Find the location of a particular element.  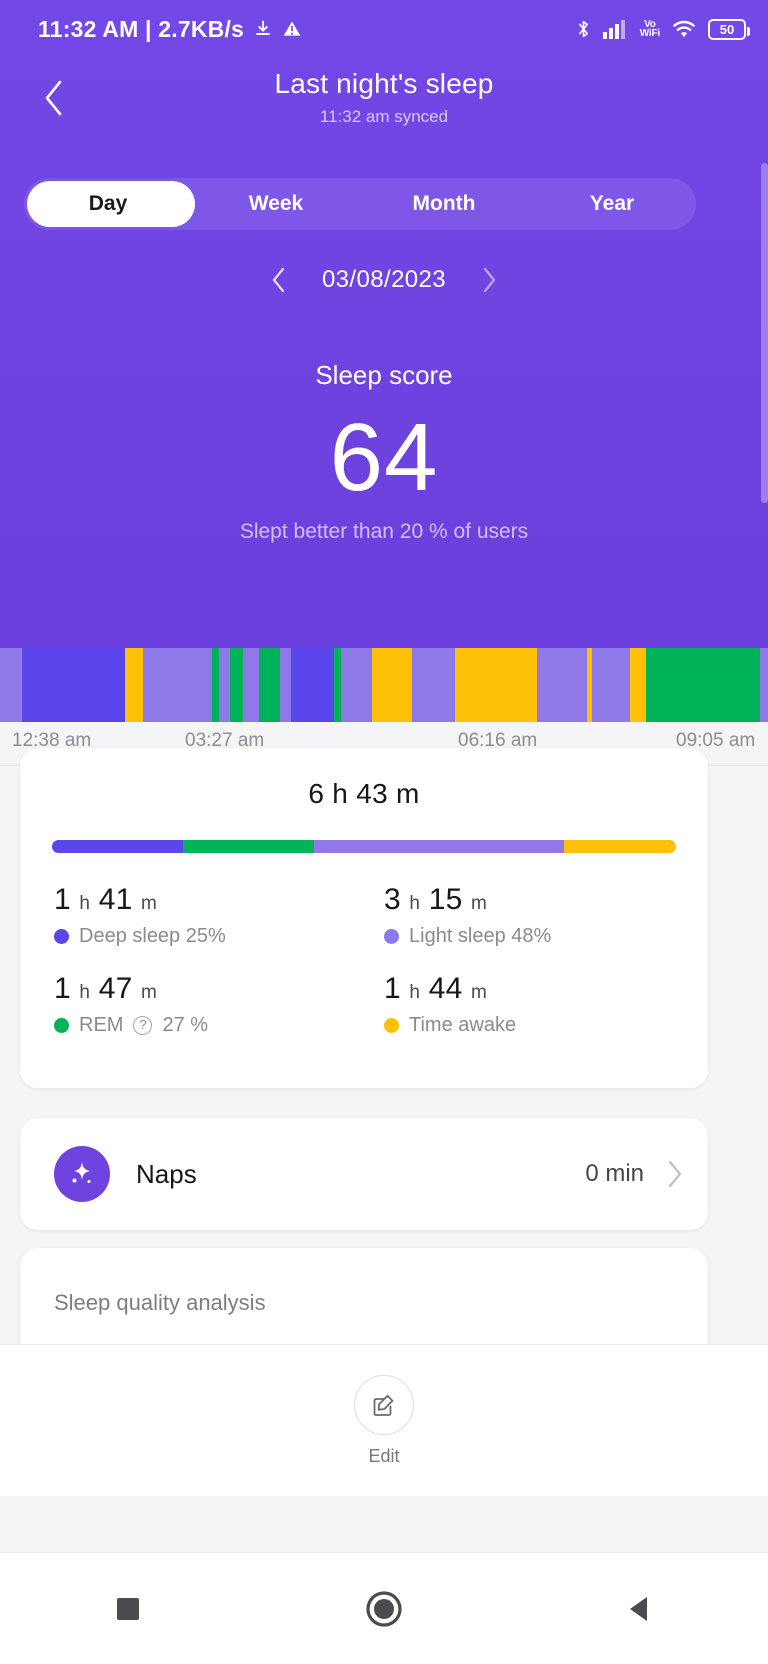

edit-pencil-icon is located at coordinates (383, 1405).